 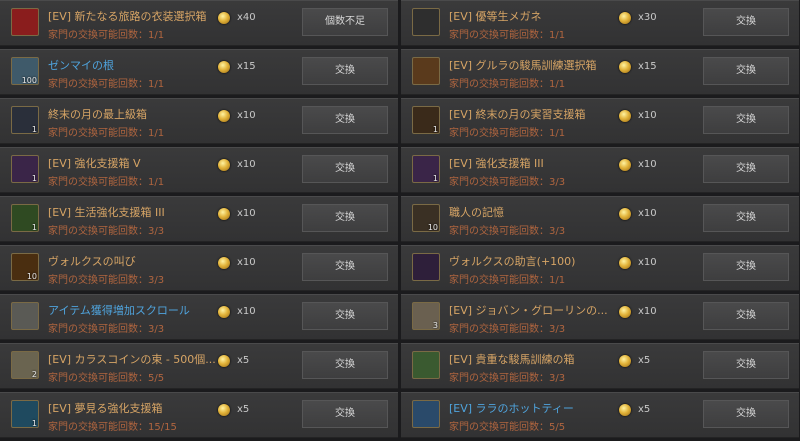 What do you see at coordinates (523, 65) in the screenshot?
I see `item-name: [EV] グルラの駿馬訓練選択箱` at bounding box center [523, 65].